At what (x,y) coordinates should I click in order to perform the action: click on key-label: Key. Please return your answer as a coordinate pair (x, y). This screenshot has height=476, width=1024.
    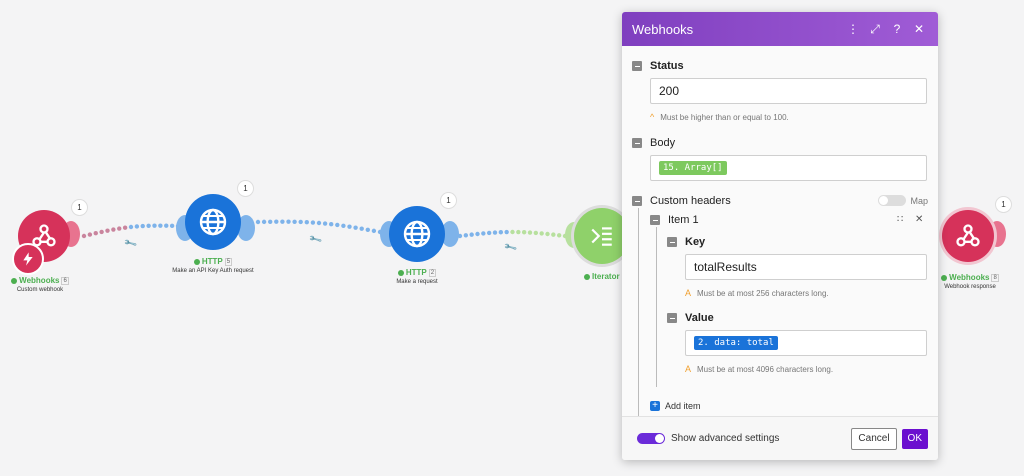
    Looking at the image, I should click on (695, 242).